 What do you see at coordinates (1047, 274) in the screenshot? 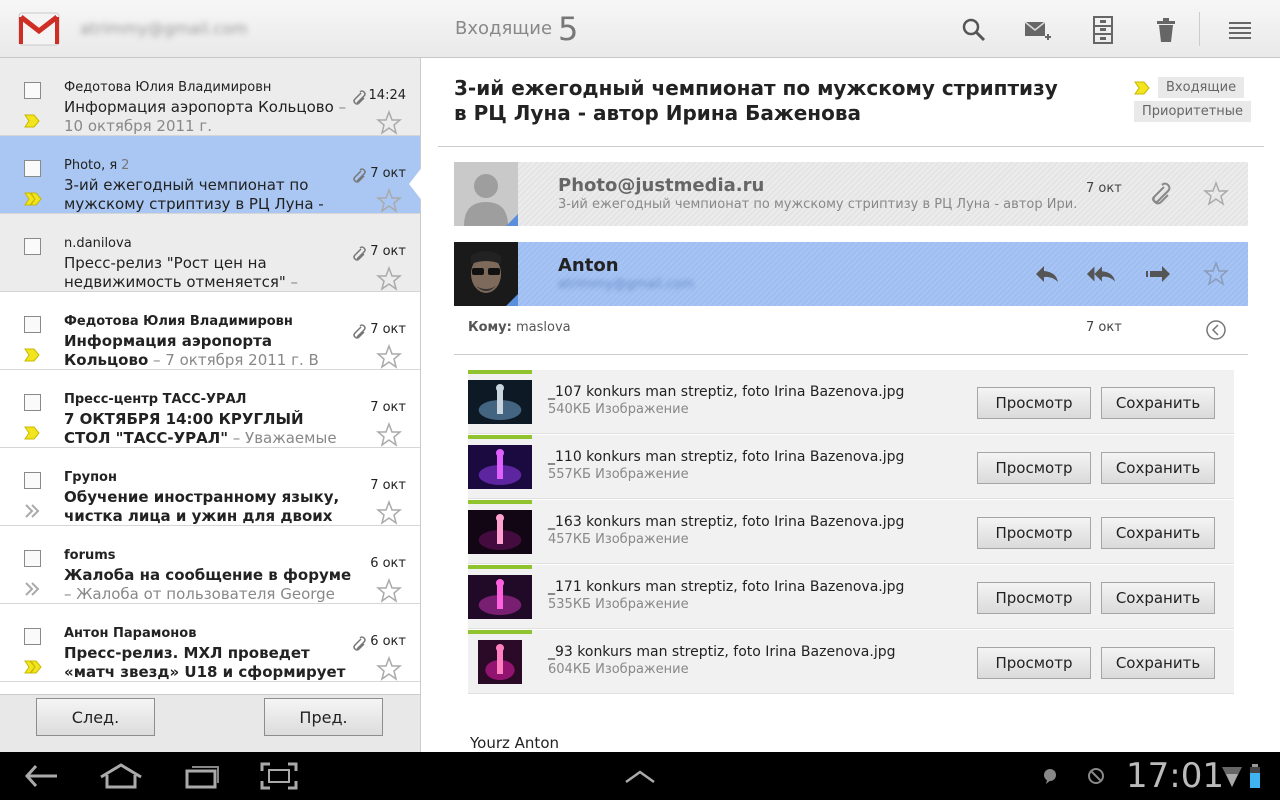
I see `reply-icon` at bounding box center [1047, 274].